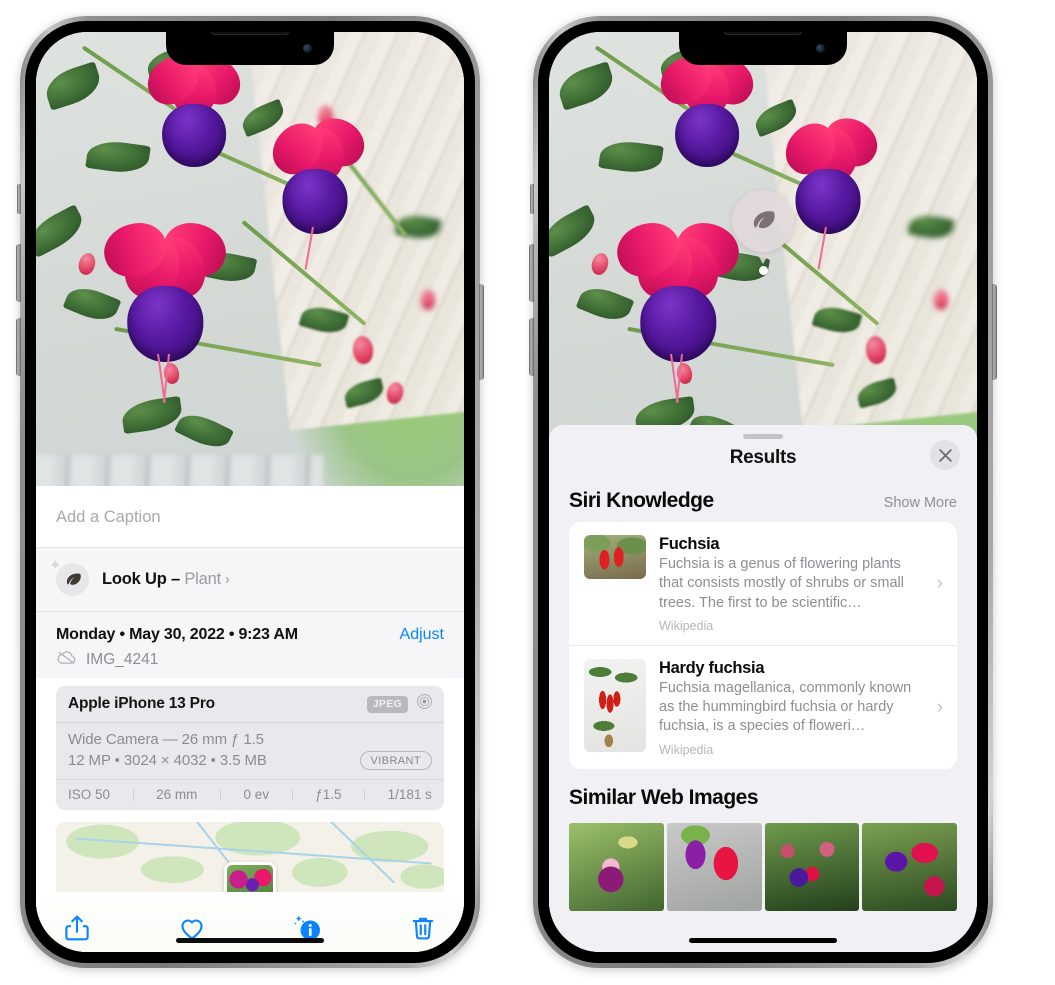 The image size is (1055, 985). Describe the element at coordinates (69, 577) in the screenshot. I see `leaf-icon: ✦` at that location.